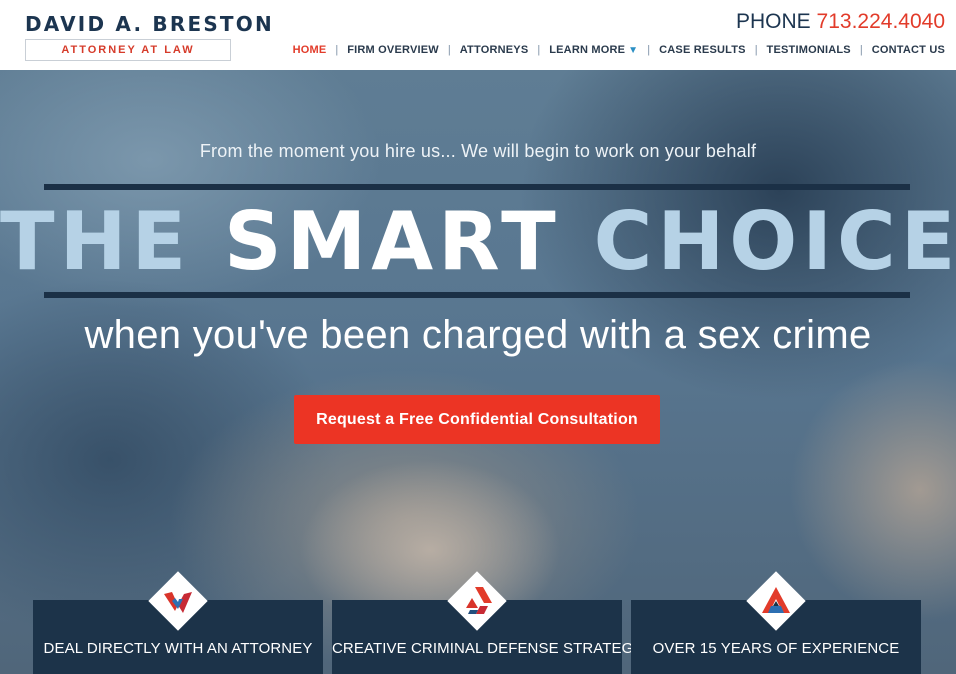 This screenshot has width=956, height=674. Describe the element at coordinates (310, 50) in the screenshot. I see `nav-home: HOME` at that location.